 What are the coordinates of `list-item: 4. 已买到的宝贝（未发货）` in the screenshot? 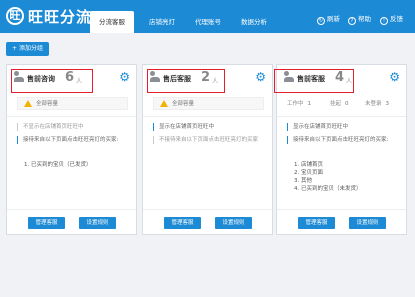 It's located at (328, 189).